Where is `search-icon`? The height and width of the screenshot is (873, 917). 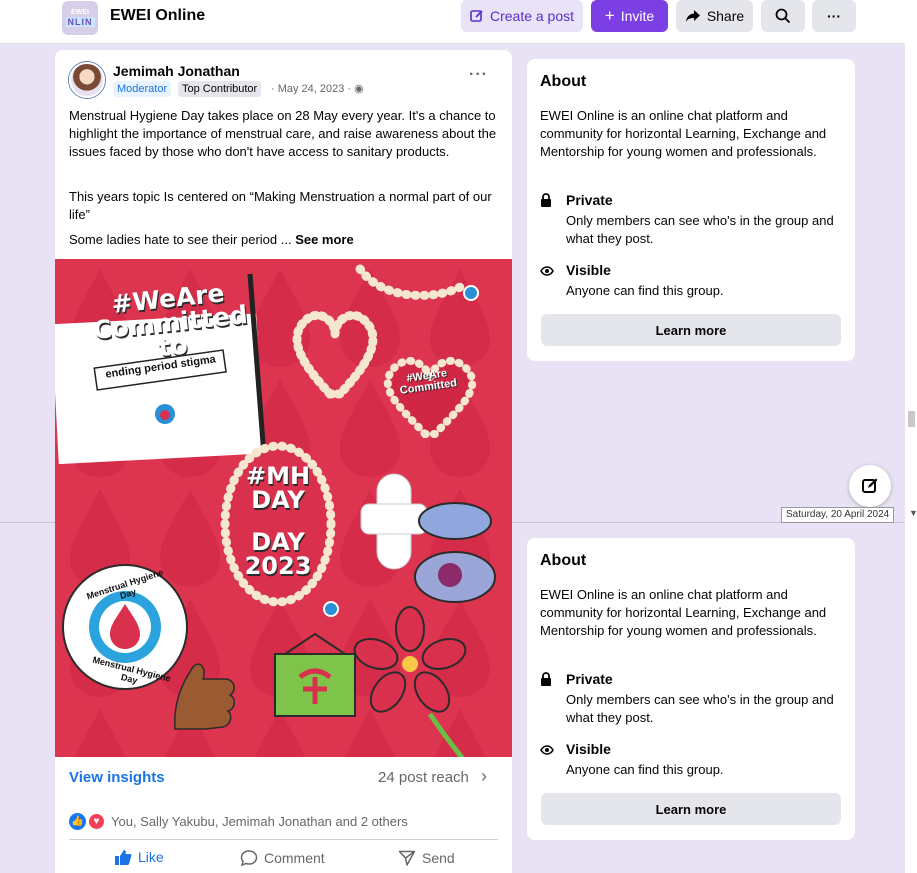 search-icon is located at coordinates (783, 16).